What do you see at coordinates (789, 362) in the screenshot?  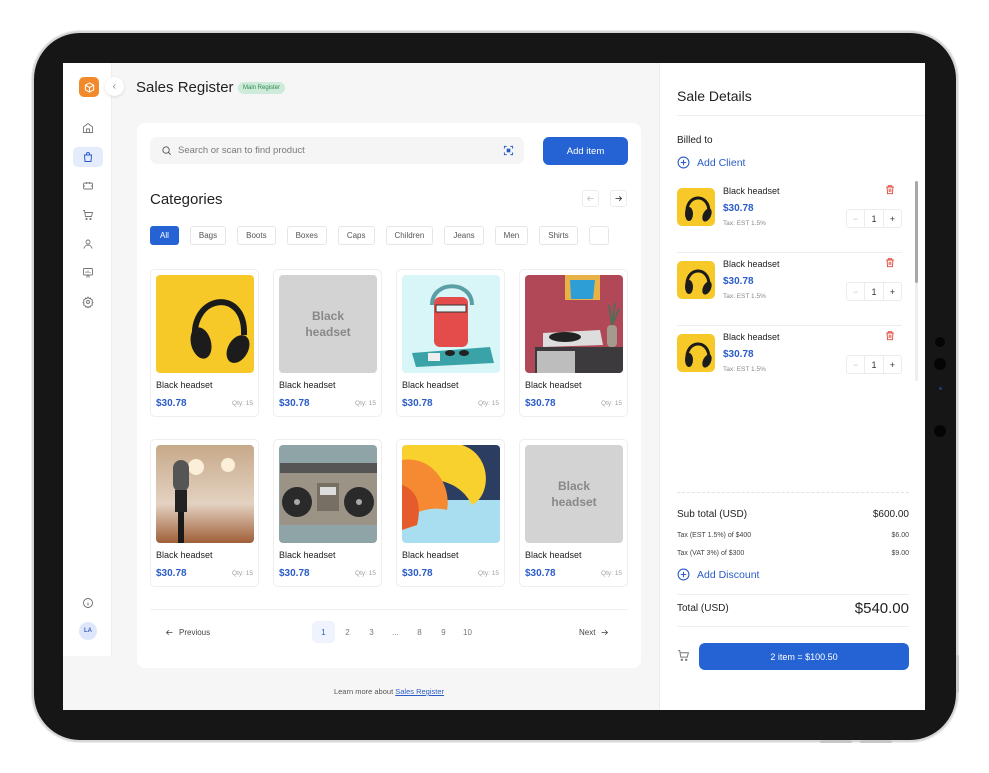 I see `line-item: Black headset $30.78 Tax: EST 1.5% − 1 +` at bounding box center [789, 362].